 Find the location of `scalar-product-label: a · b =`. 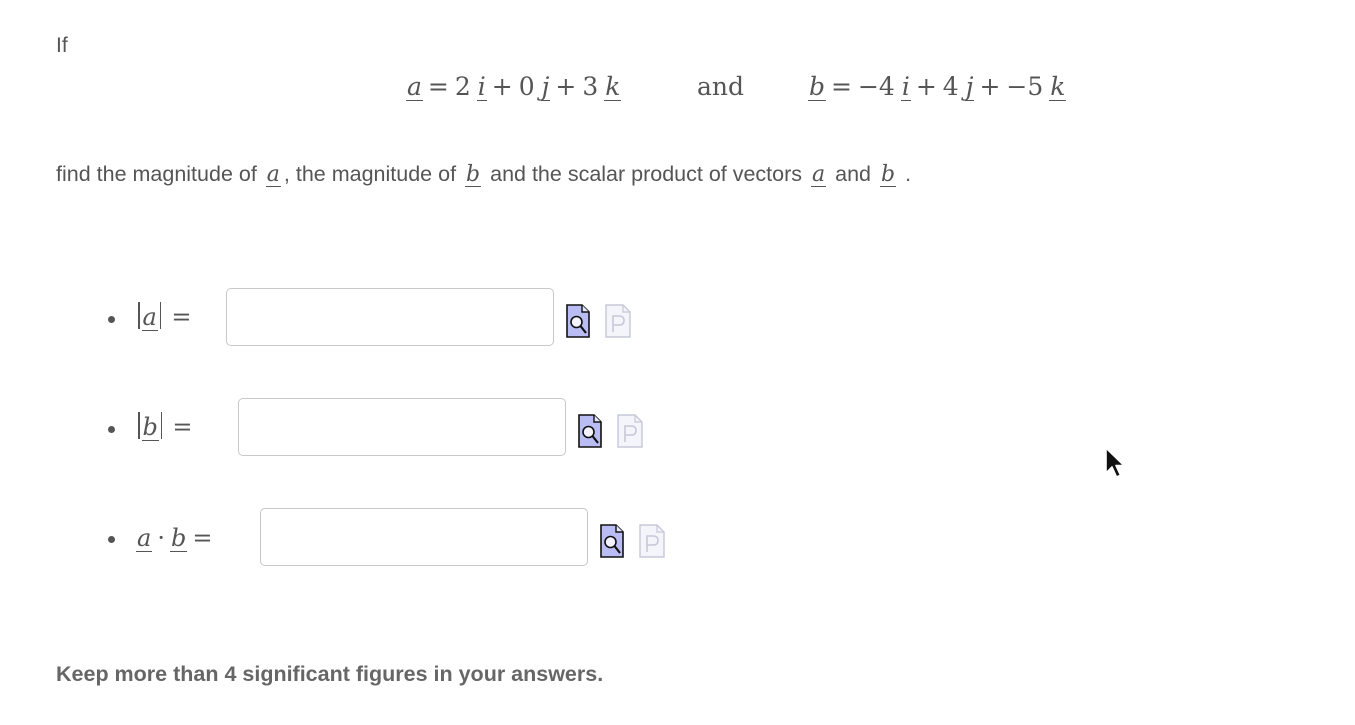

scalar-product-label: a · b = is located at coordinates (176, 538).